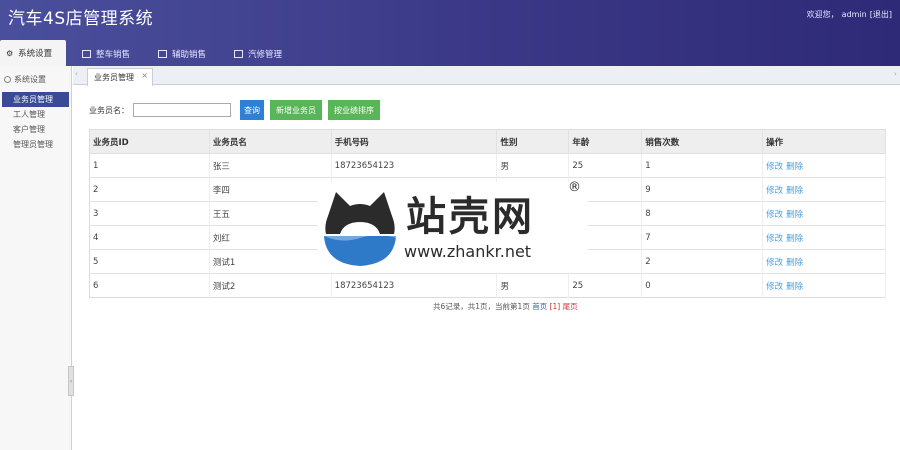 The image size is (900, 450). What do you see at coordinates (570, 306) in the screenshot?
I see `last-page-link: 尾页` at bounding box center [570, 306].